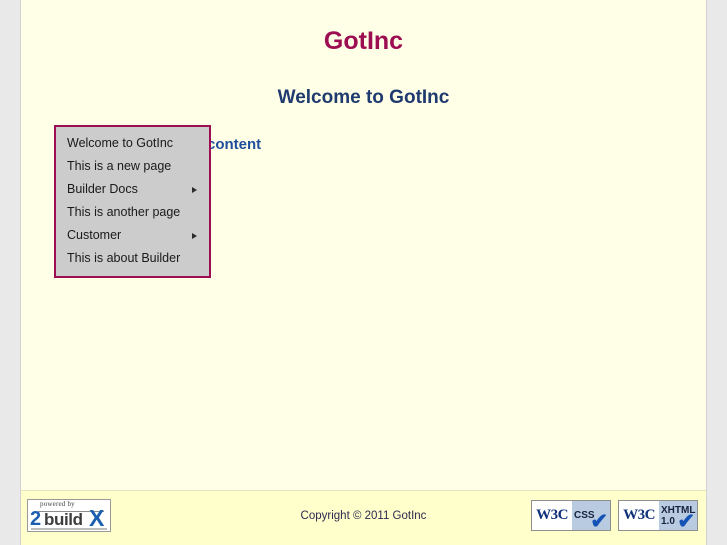 The image size is (727, 545). I want to click on logo-shadow, so click(69, 529).